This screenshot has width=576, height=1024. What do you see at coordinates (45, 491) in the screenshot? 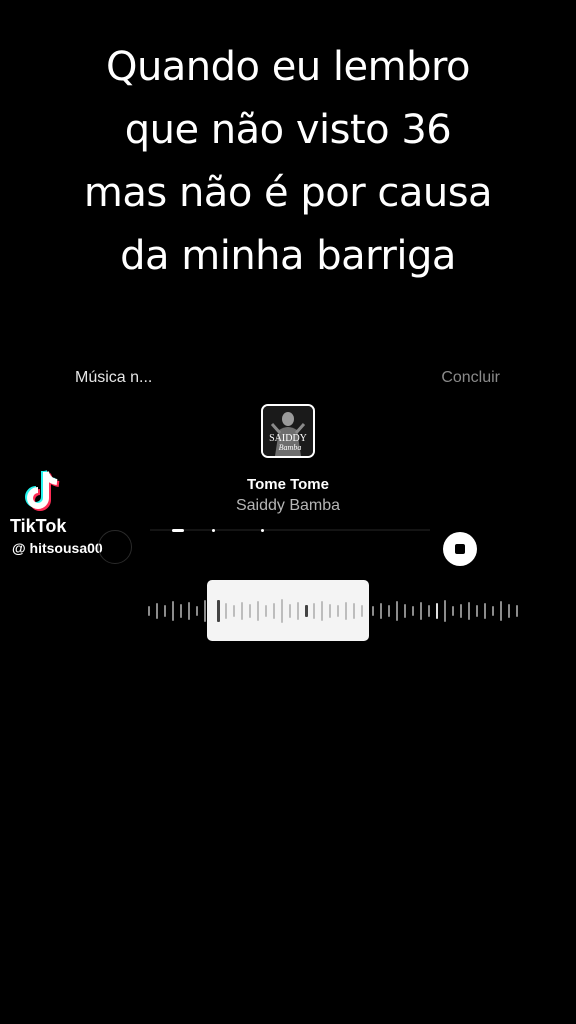
I see `tiktok-logo-icon` at bounding box center [45, 491].